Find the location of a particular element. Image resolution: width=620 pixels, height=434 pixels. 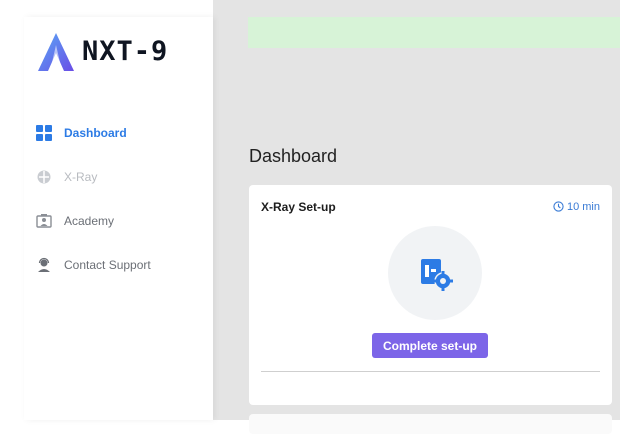

setup-gear-icon is located at coordinates (437, 275).